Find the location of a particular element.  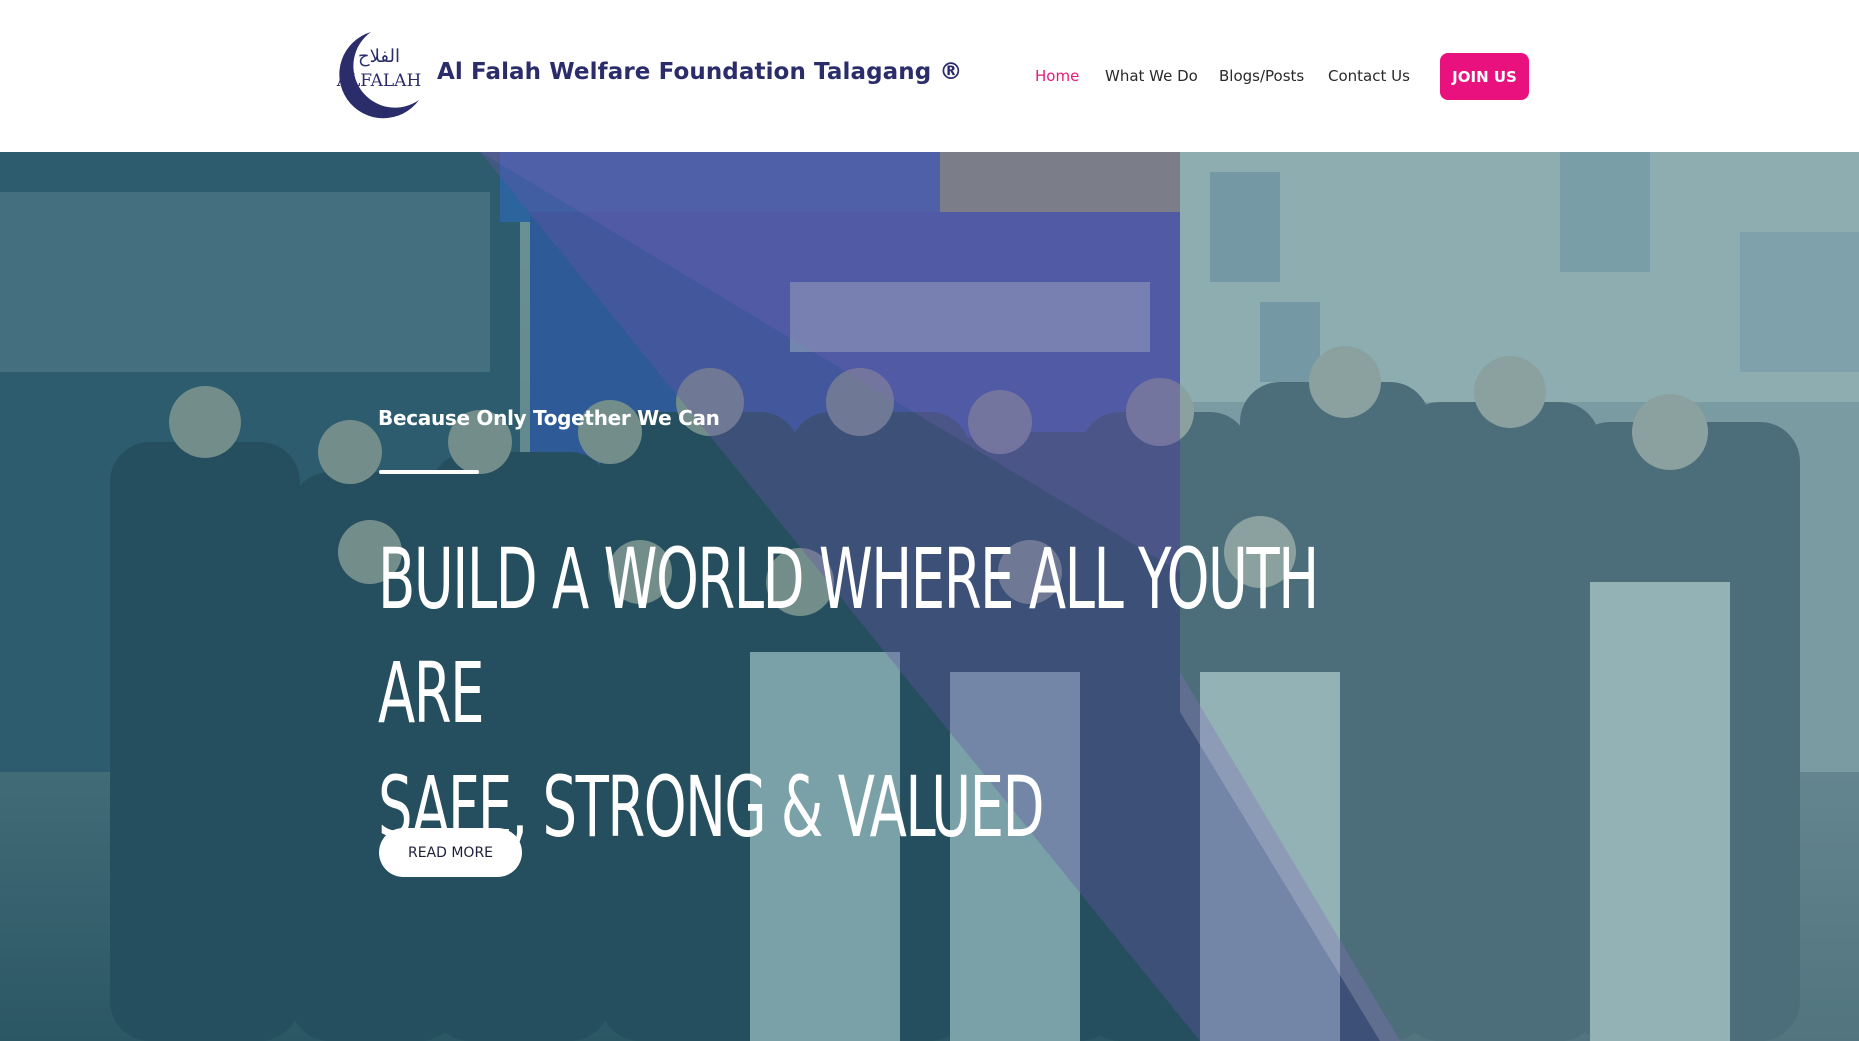

nav-home: Home is located at coordinates (1057, 76).